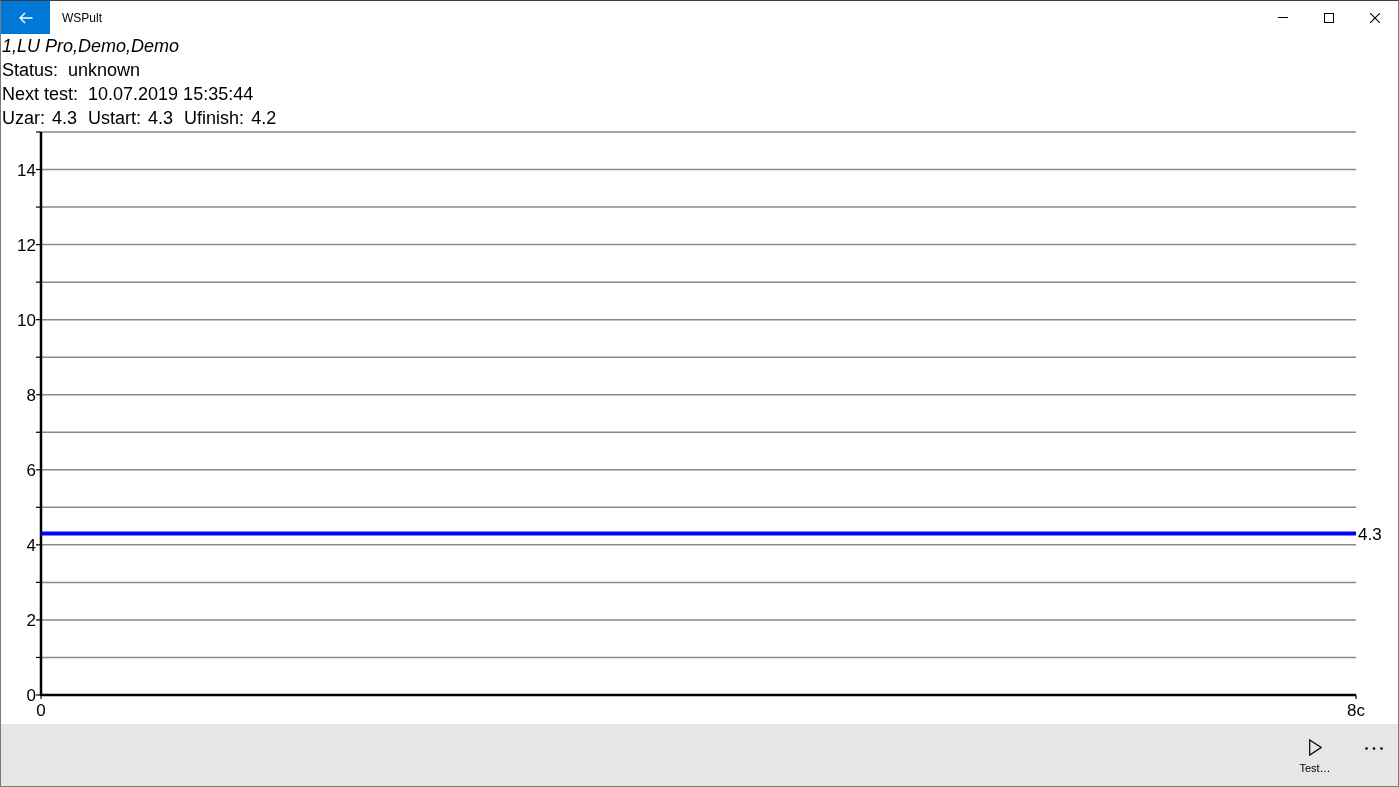  I want to click on y-tick-label: 6, so click(31, 470).